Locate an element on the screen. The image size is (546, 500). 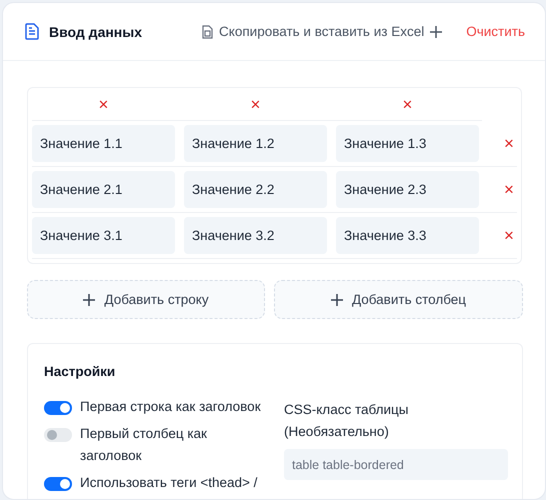
toggle-label: Первый столбец как заголовок is located at coordinates (144, 445).